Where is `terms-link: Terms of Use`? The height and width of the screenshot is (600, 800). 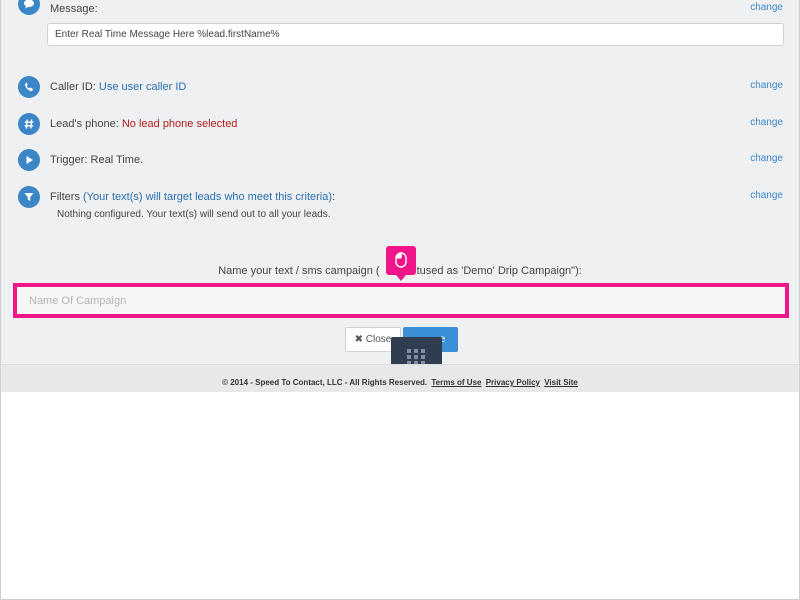 terms-link: Terms of Use is located at coordinates (456, 382).